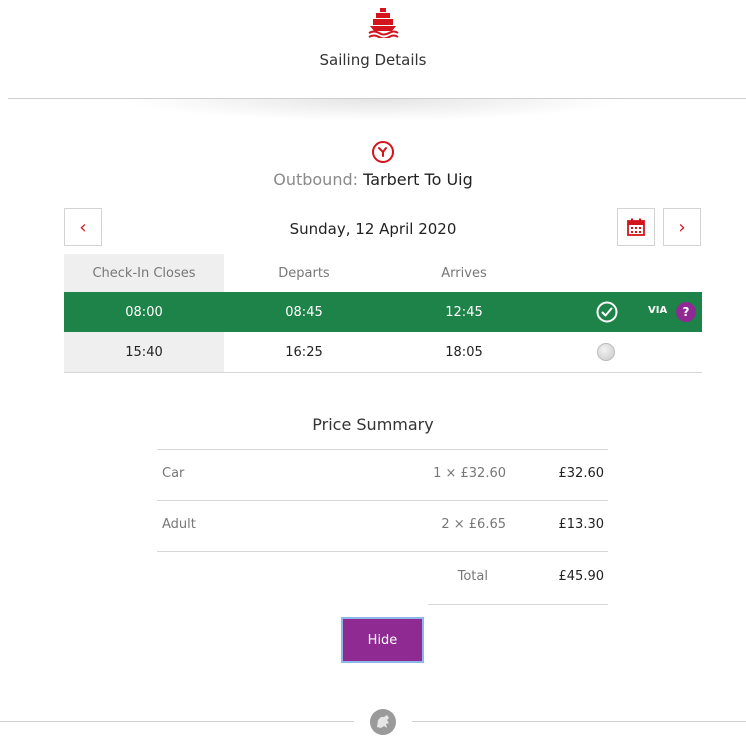  What do you see at coordinates (579, 721) in the screenshot?
I see `footer-divider-right` at bounding box center [579, 721].